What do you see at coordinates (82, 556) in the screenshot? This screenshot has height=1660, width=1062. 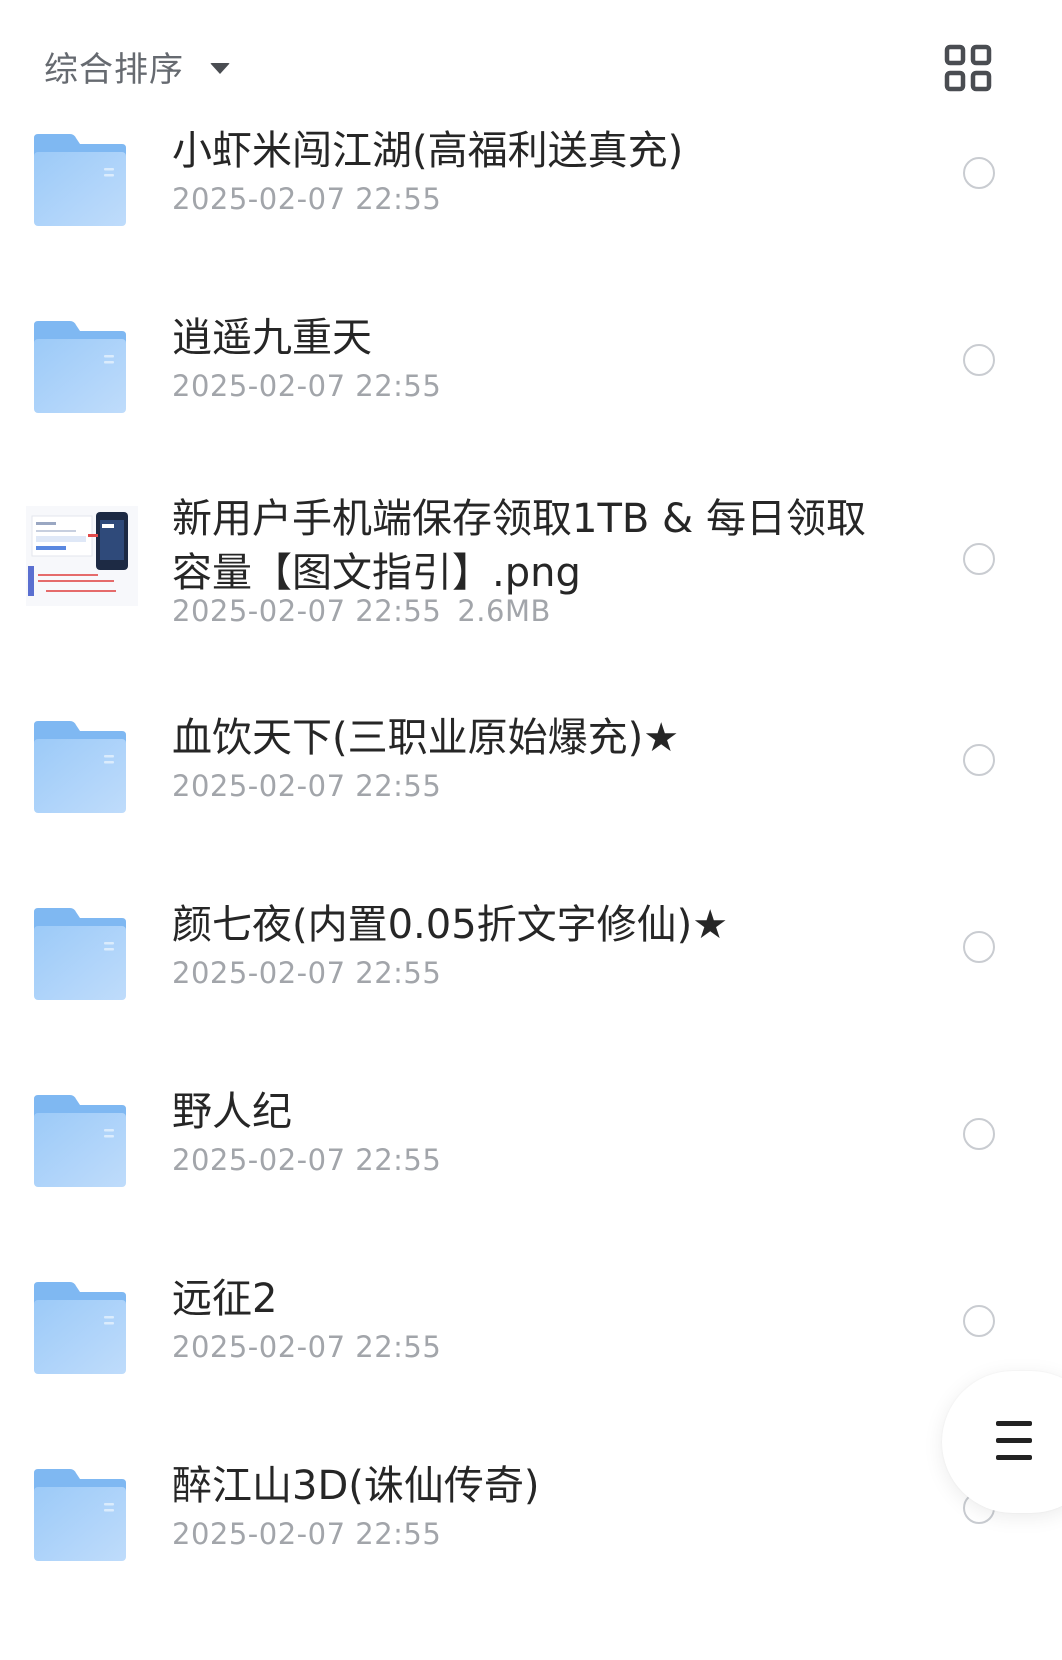 I see `image-thumbnail` at bounding box center [82, 556].